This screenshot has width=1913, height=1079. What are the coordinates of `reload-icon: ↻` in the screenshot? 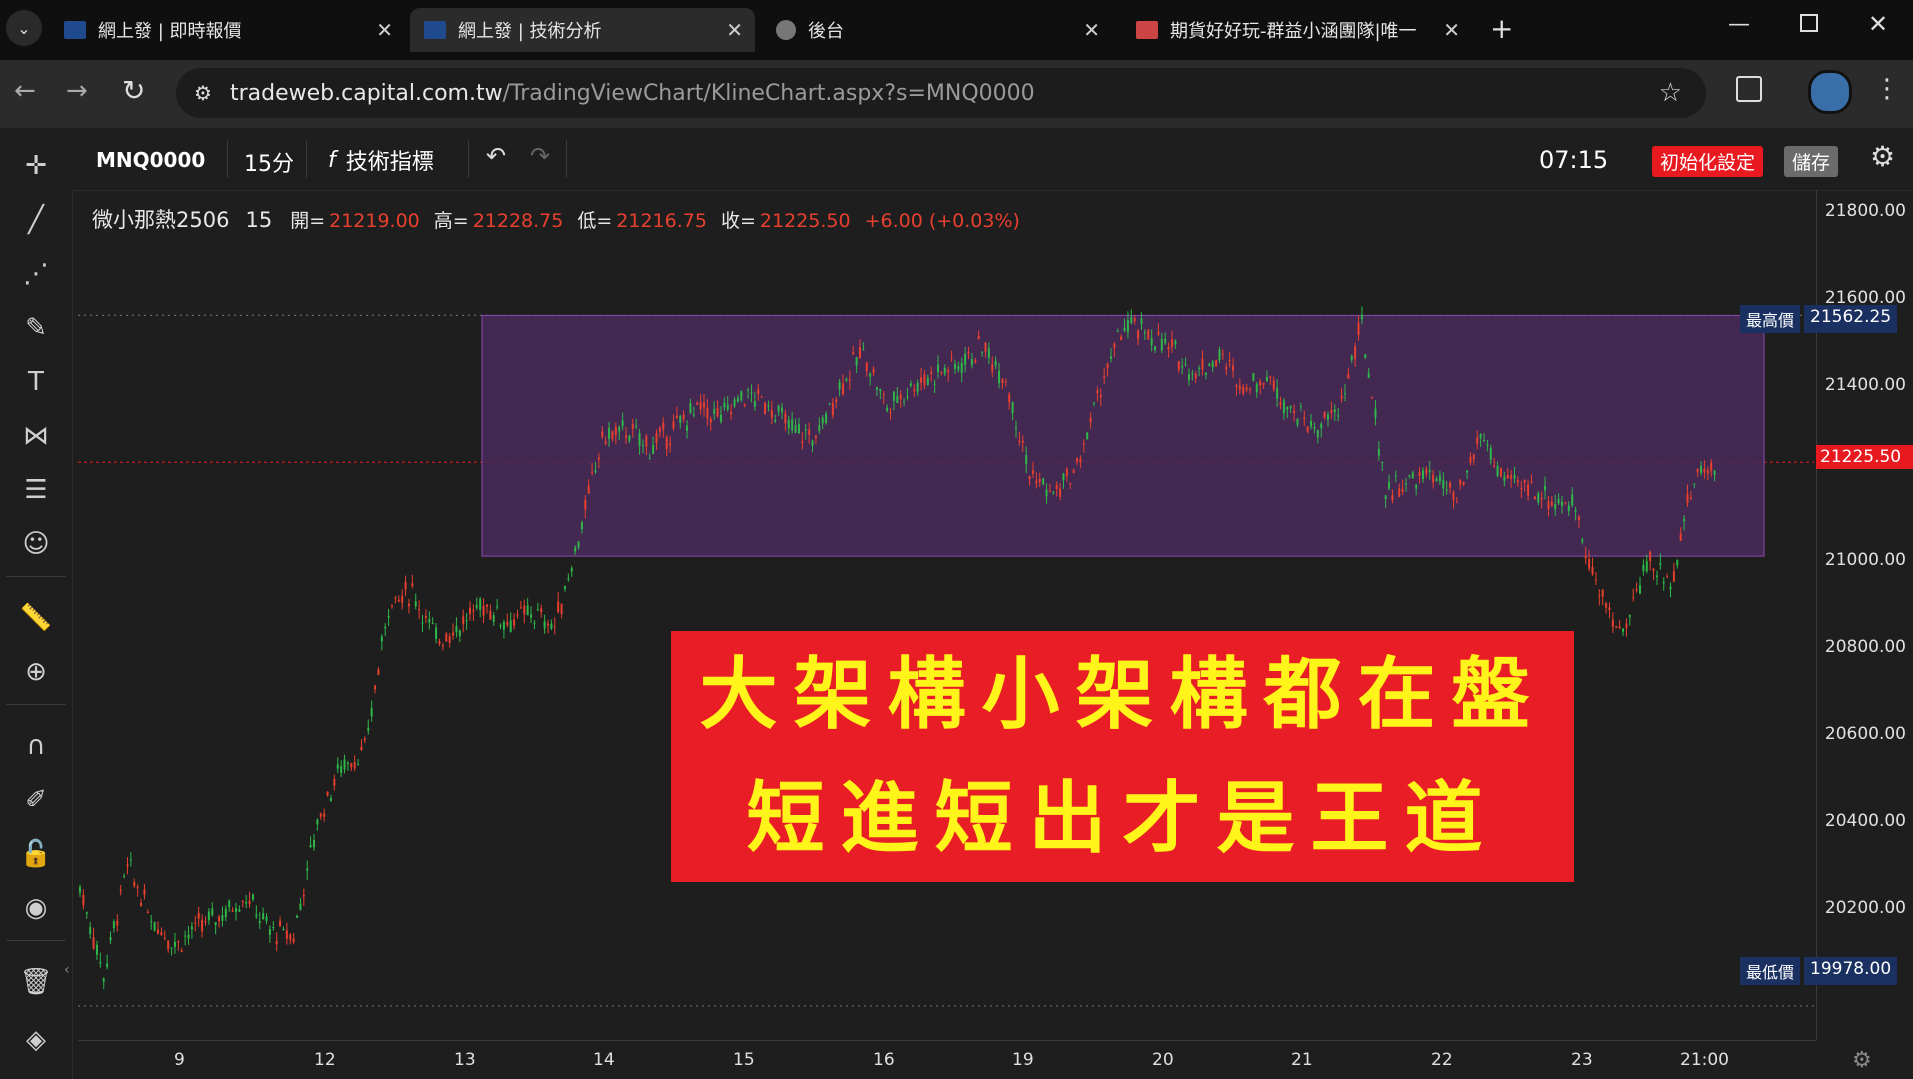 It's located at (133, 90).